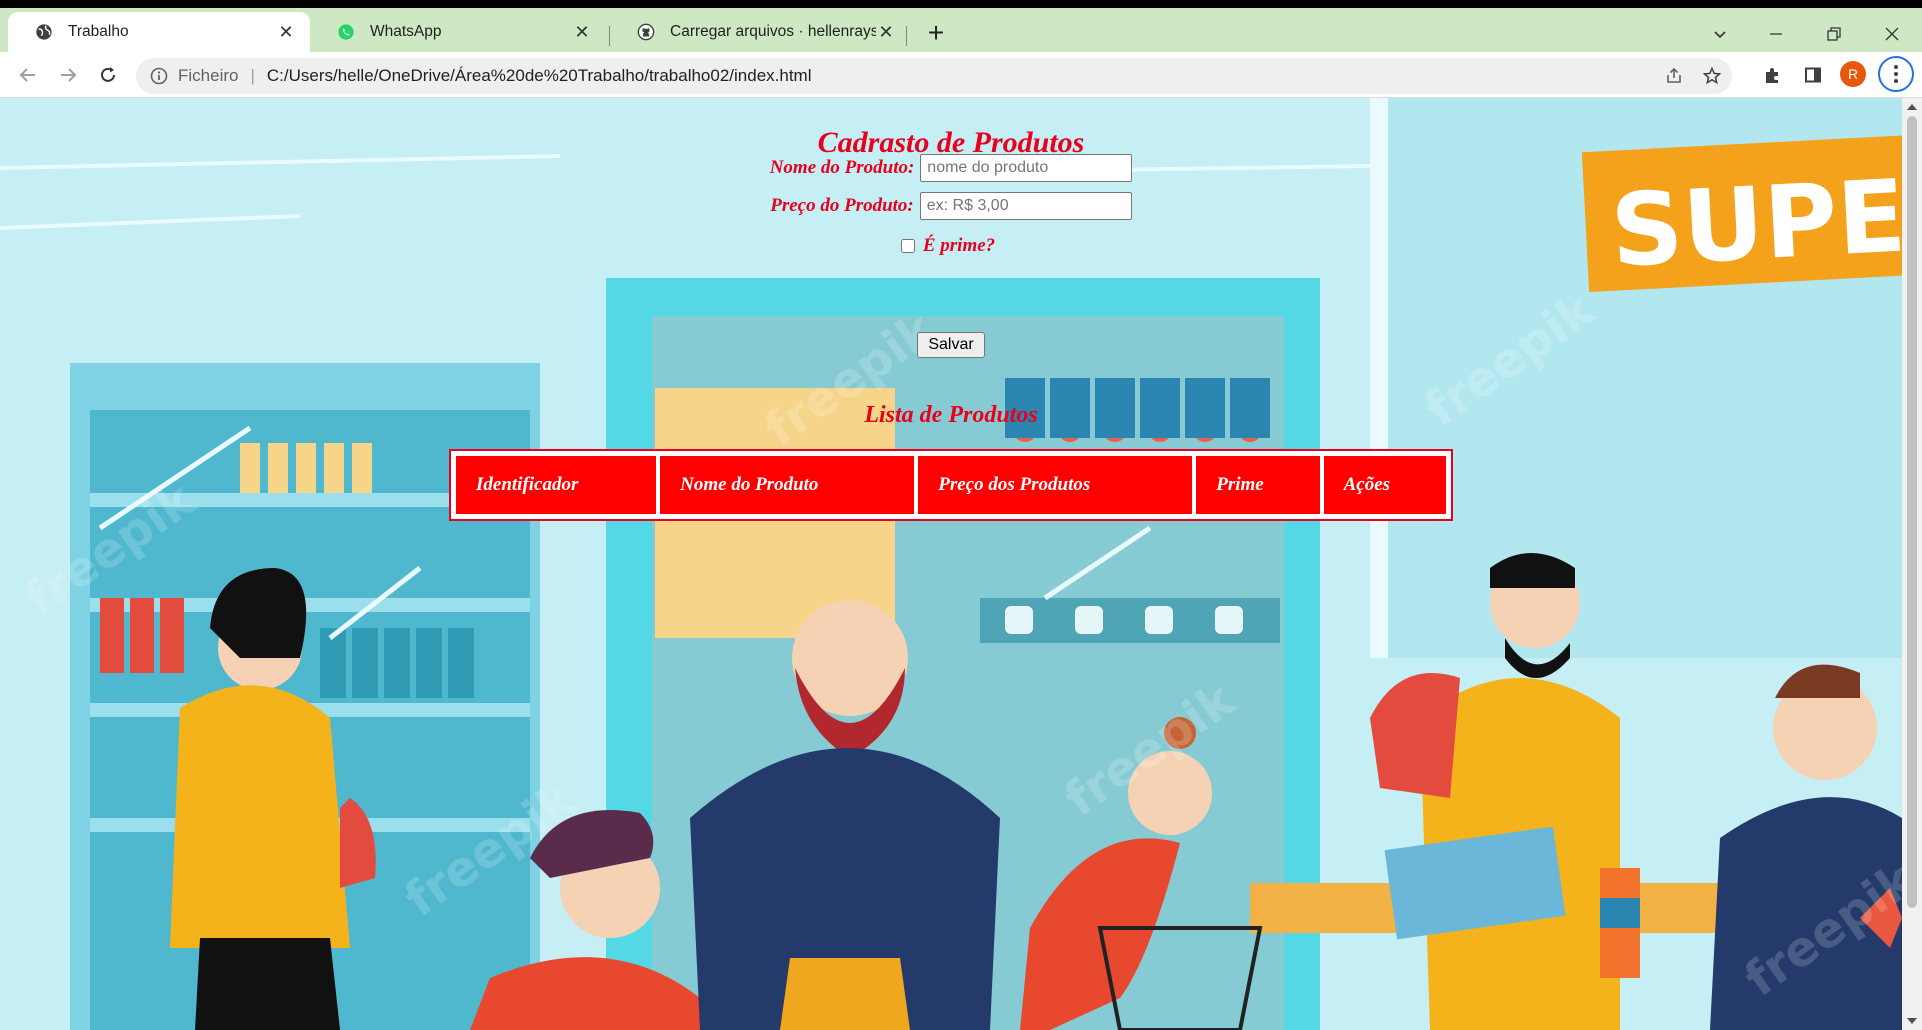  I want to click on reload-icon, so click(108, 75).